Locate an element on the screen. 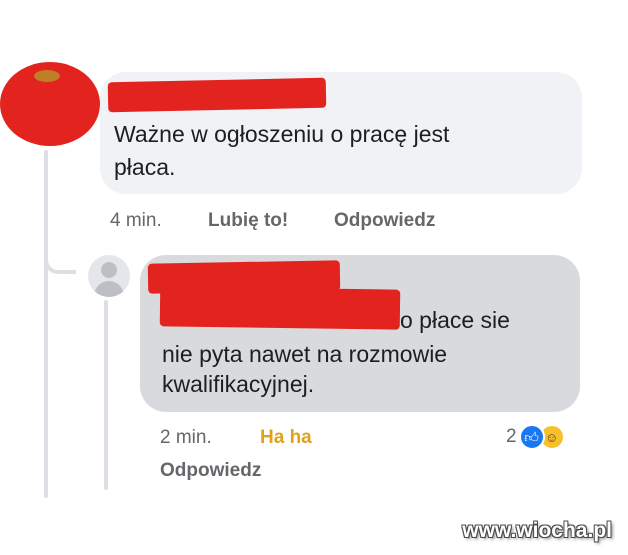  main-comment-text-line-1: Ważne w ogłoszeniu o pracę jest is located at coordinates (282, 134).